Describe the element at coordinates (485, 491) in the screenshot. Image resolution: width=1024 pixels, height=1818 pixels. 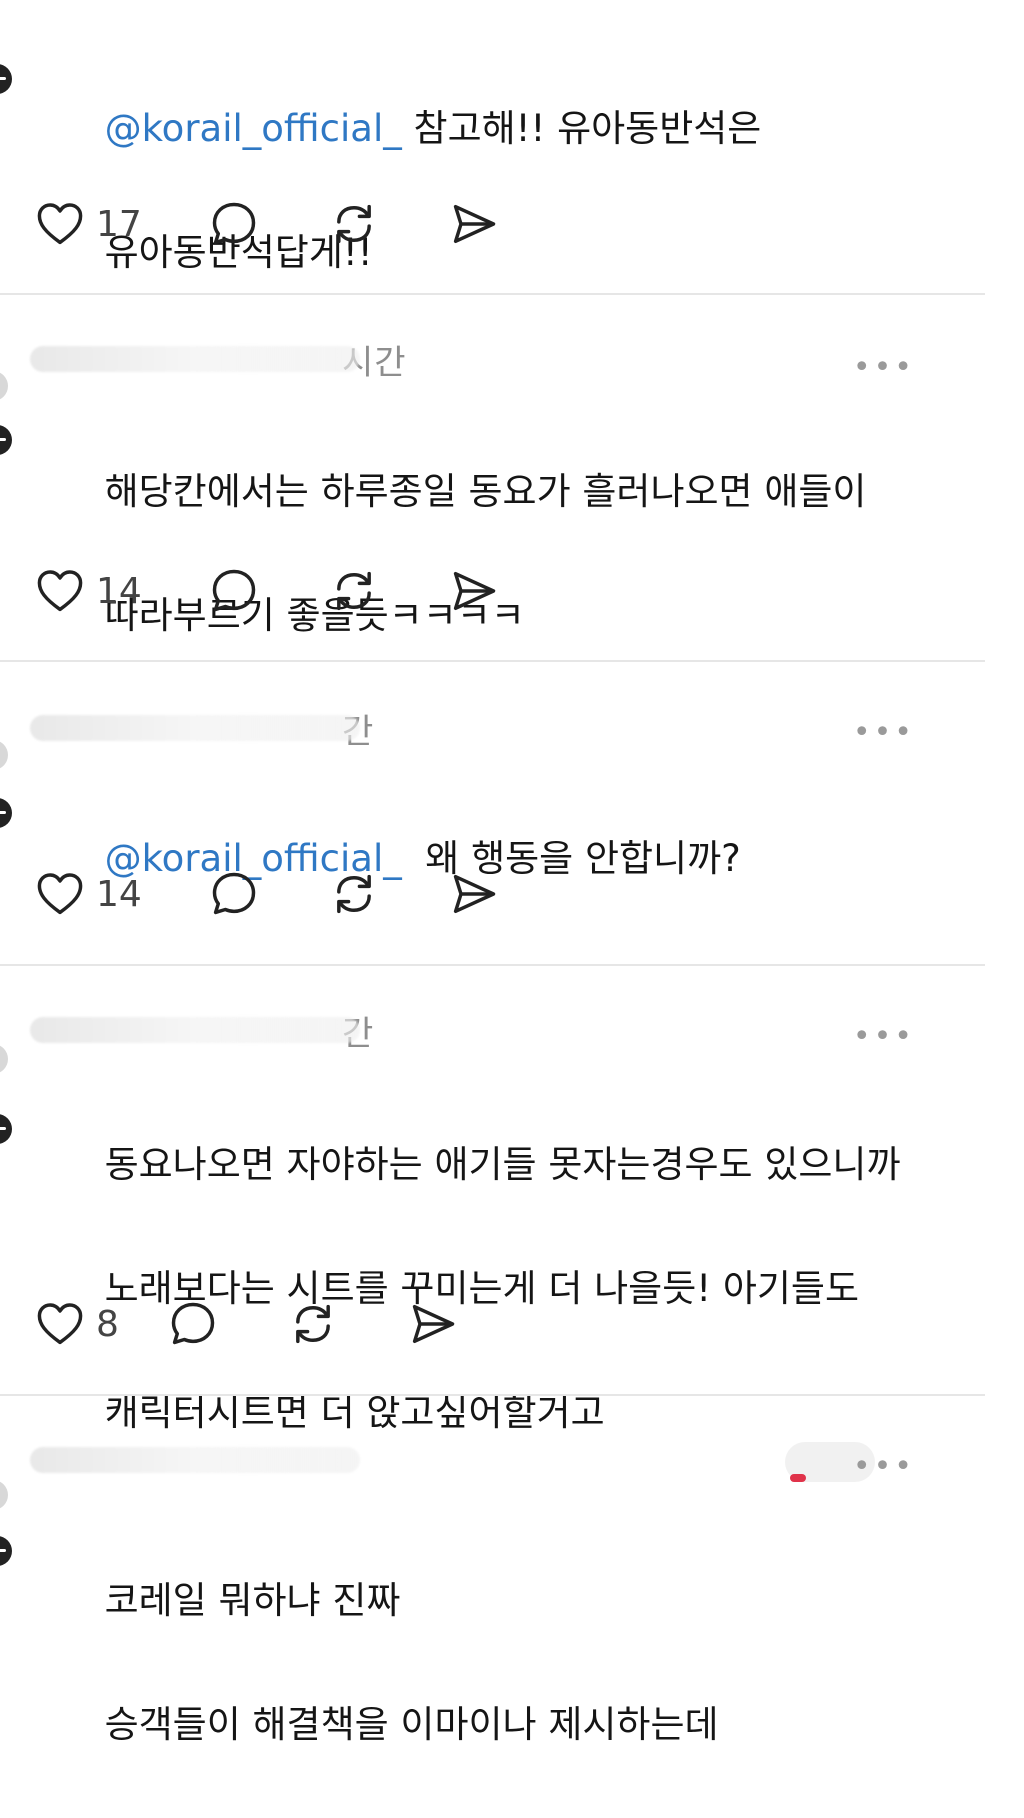
I see `post-text-line-1: 해당칸에서는 하루종일 동요가 흘러나오면 애들이` at that location.